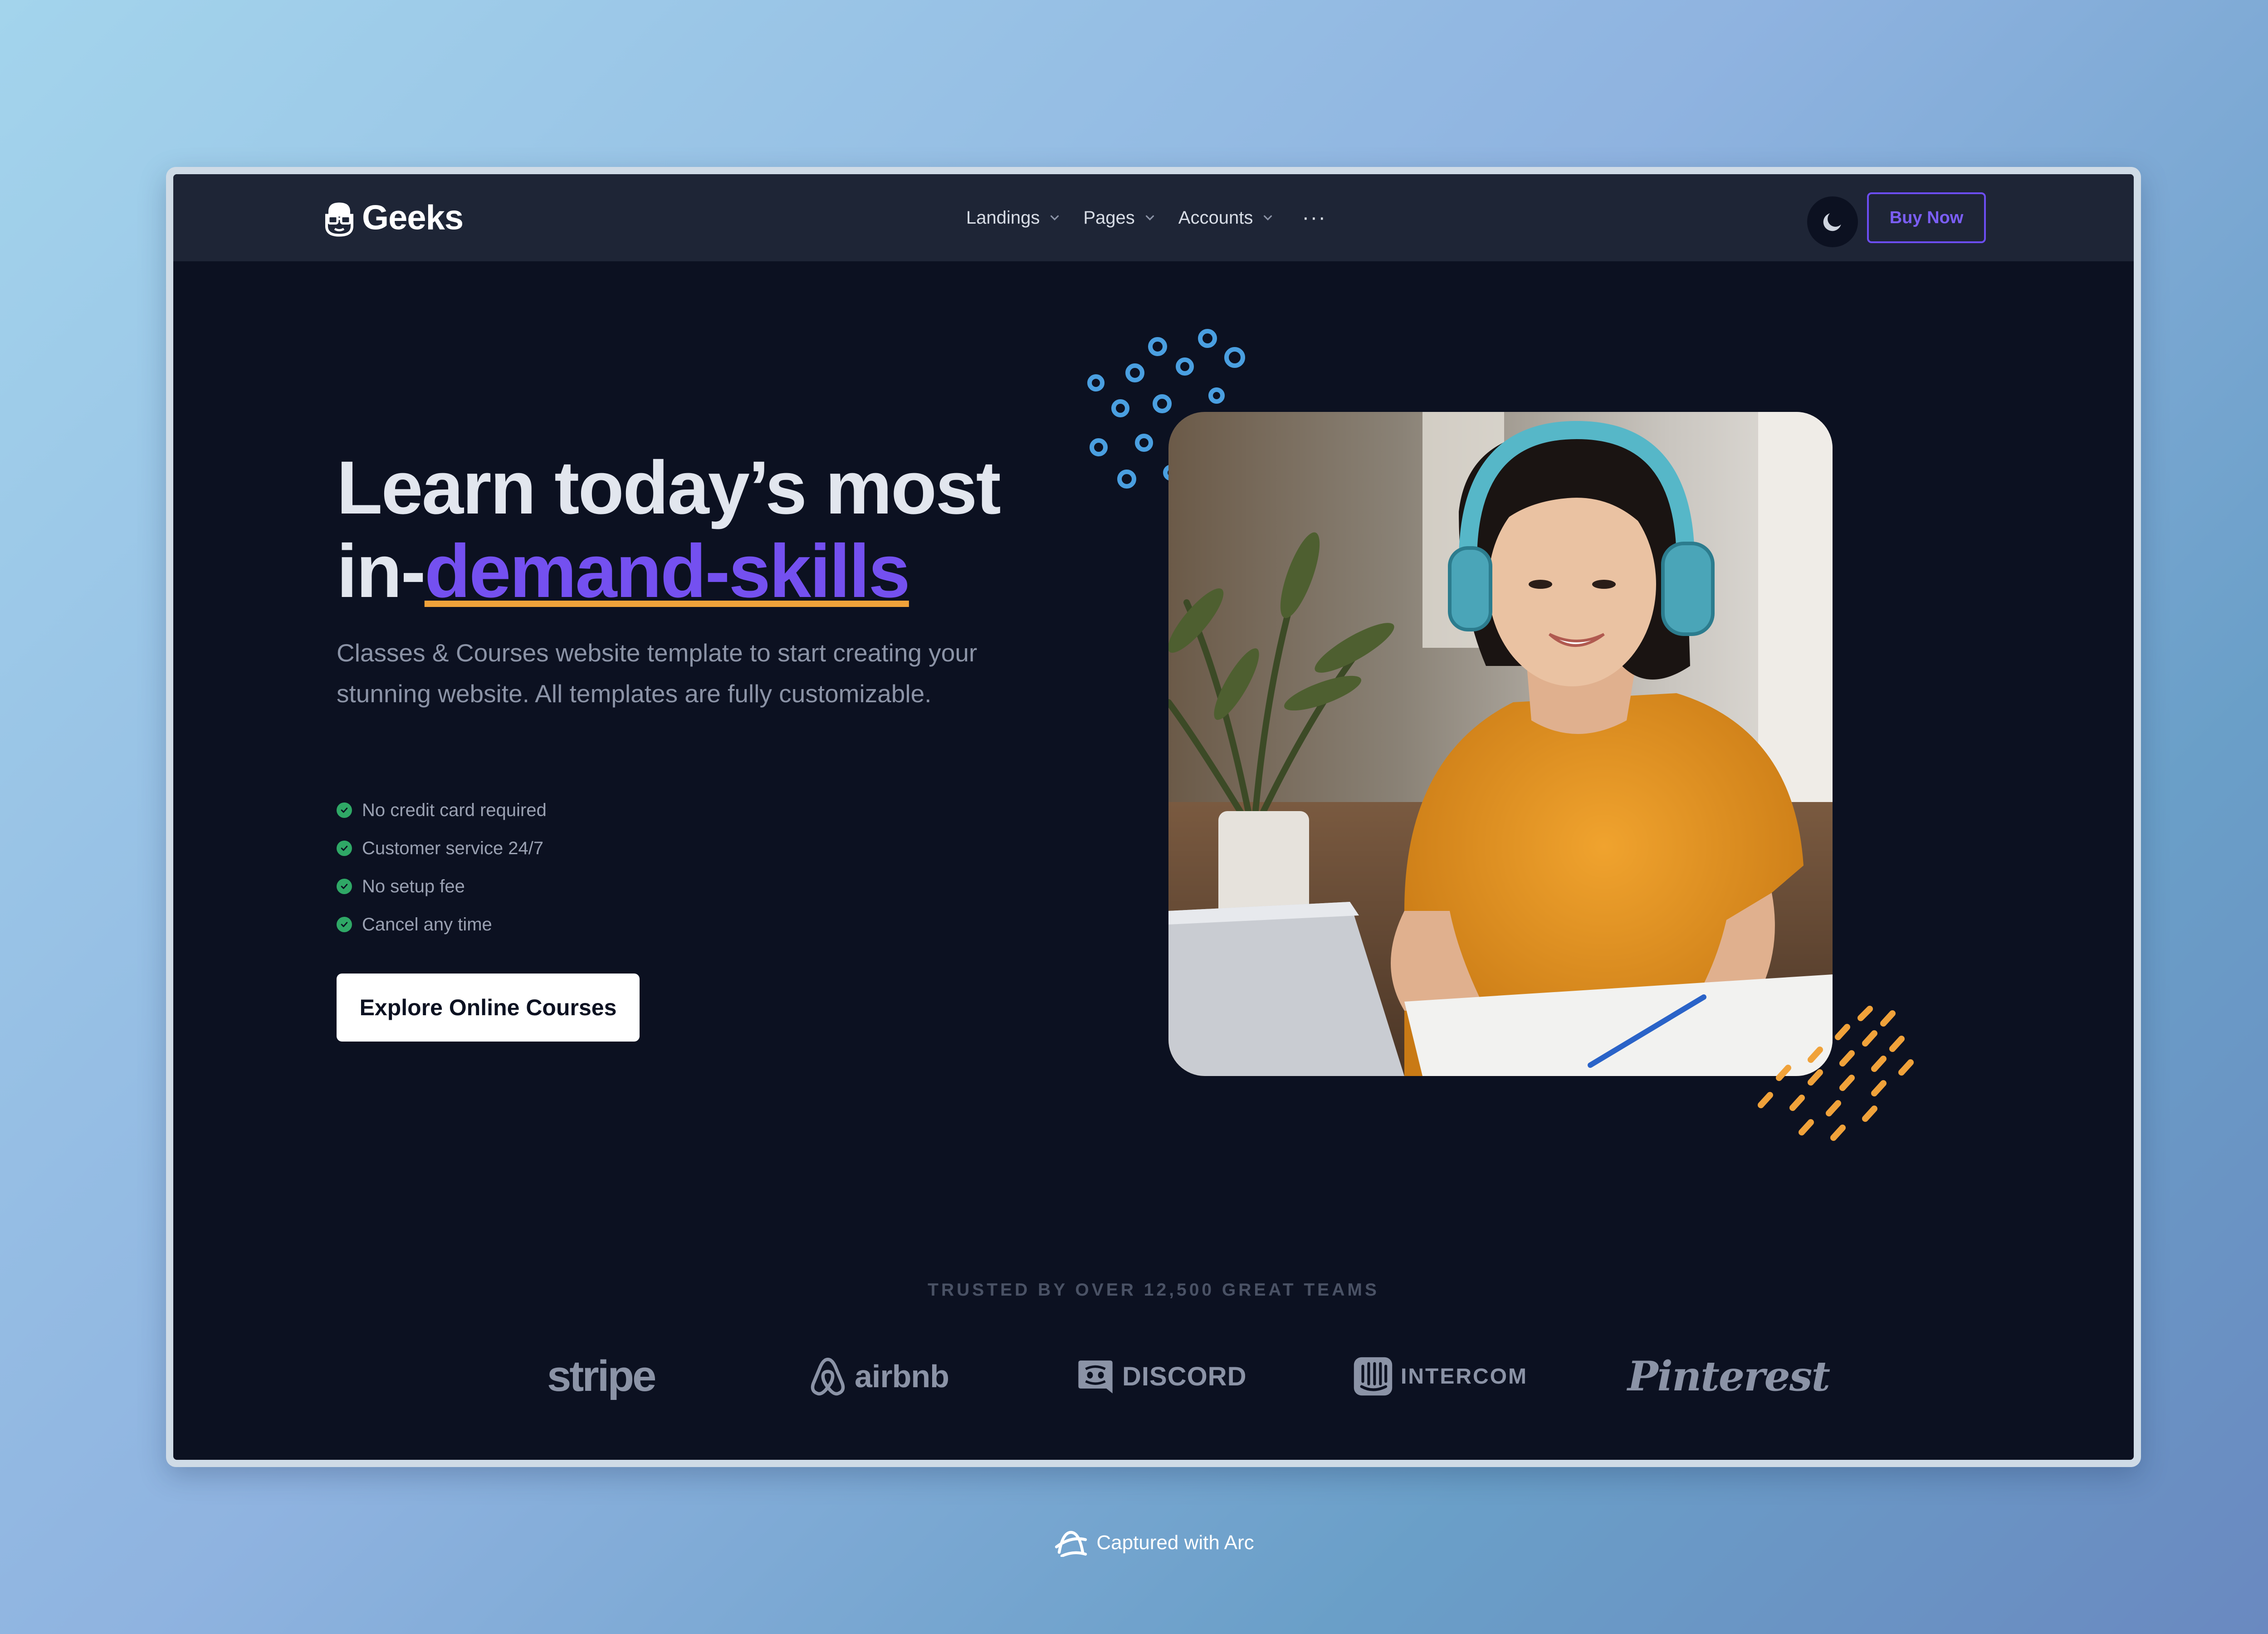  I want to click on partner-logos: stripe airbnb DISCORD INTERCOM Pinterest, so click(1153, 1376).